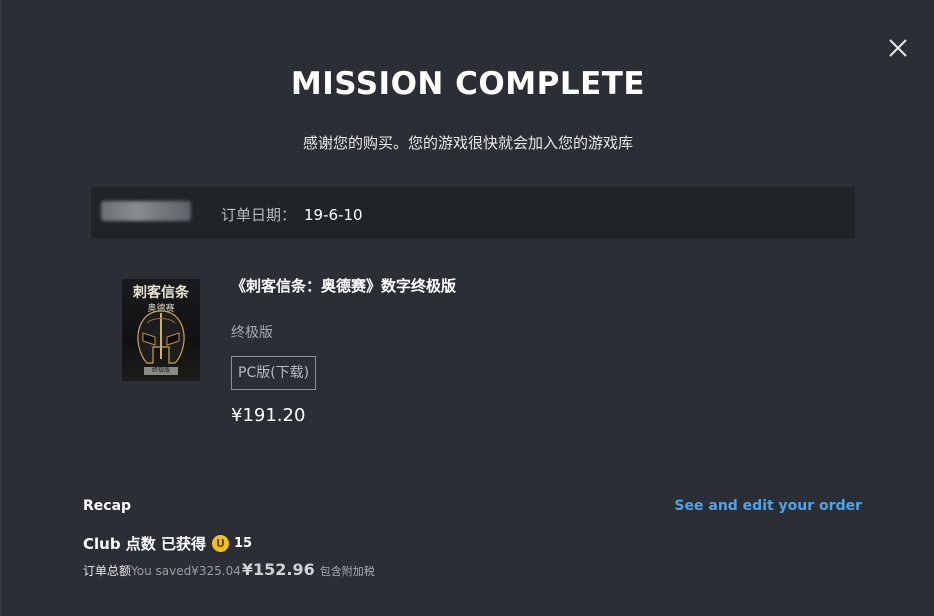 The width and height of the screenshot is (934, 616). I want to click on cover-edition-band: 终极版, so click(161, 371).